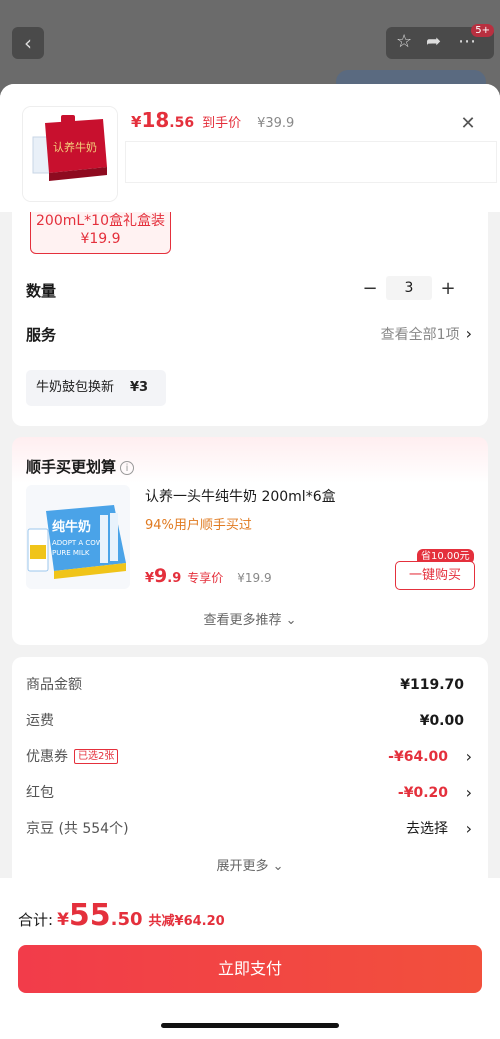  What do you see at coordinates (198, 525) in the screenshot?
I see `addon-product-subtitle: 94%用户顺手买过` at bounding box center [198, 525].